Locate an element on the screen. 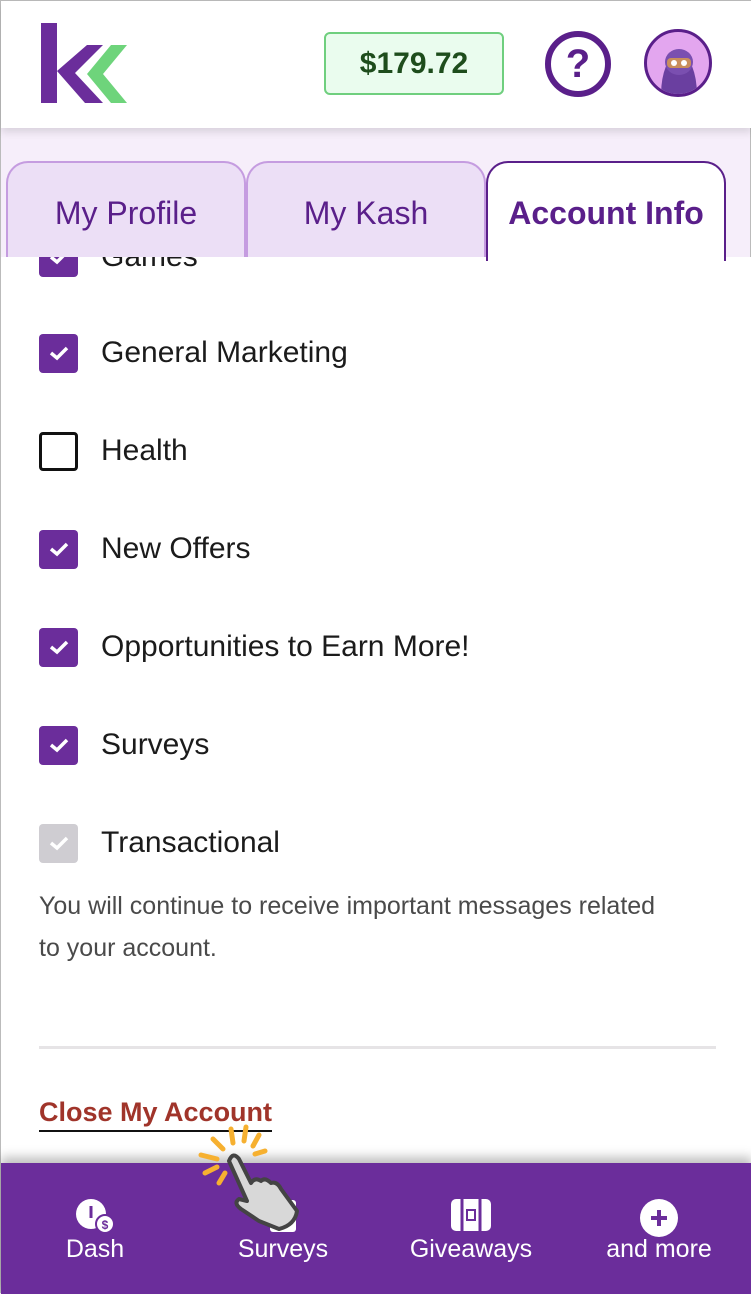 This screenshot has width=751, height=1294. treasure-chest-icon is located at coordinates (471, 1215).